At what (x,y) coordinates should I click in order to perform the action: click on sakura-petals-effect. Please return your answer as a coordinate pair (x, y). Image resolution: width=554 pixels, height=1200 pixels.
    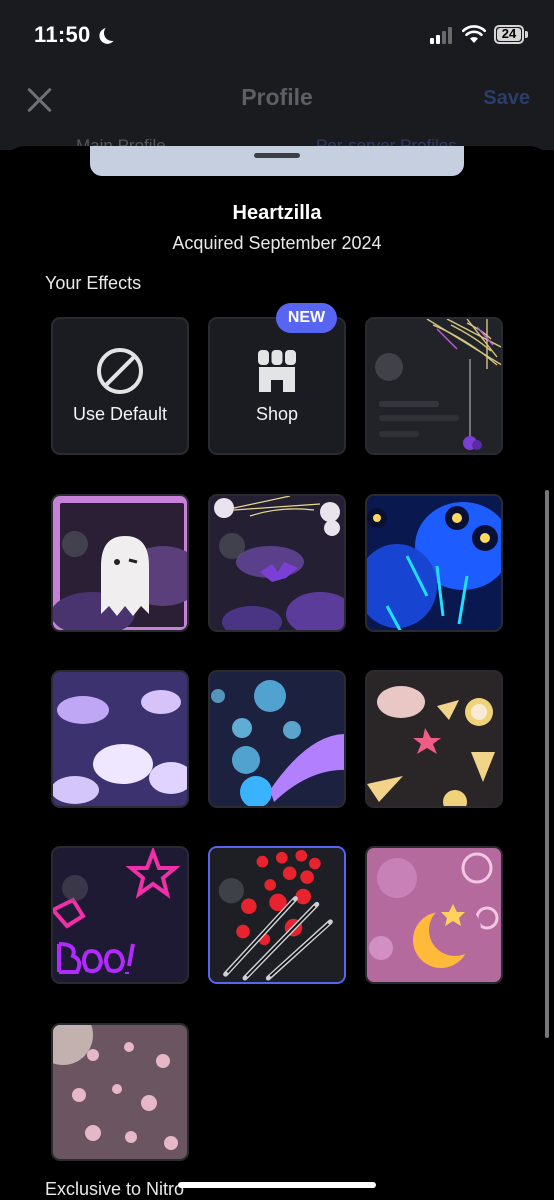
    Looking at the image, I should click on (120, 1092).